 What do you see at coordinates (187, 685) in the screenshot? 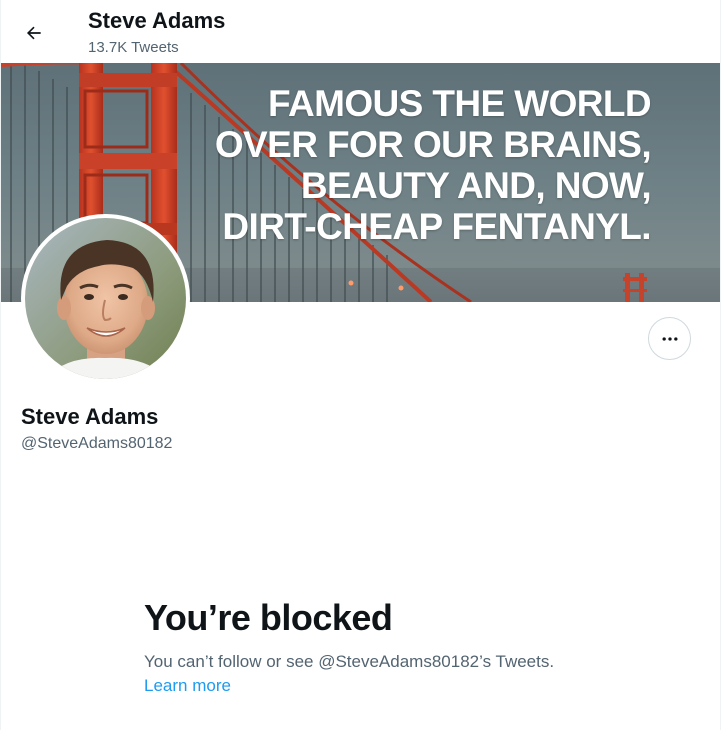
I see `learn-more-link: Learn more` at bounding box center [187, 685].